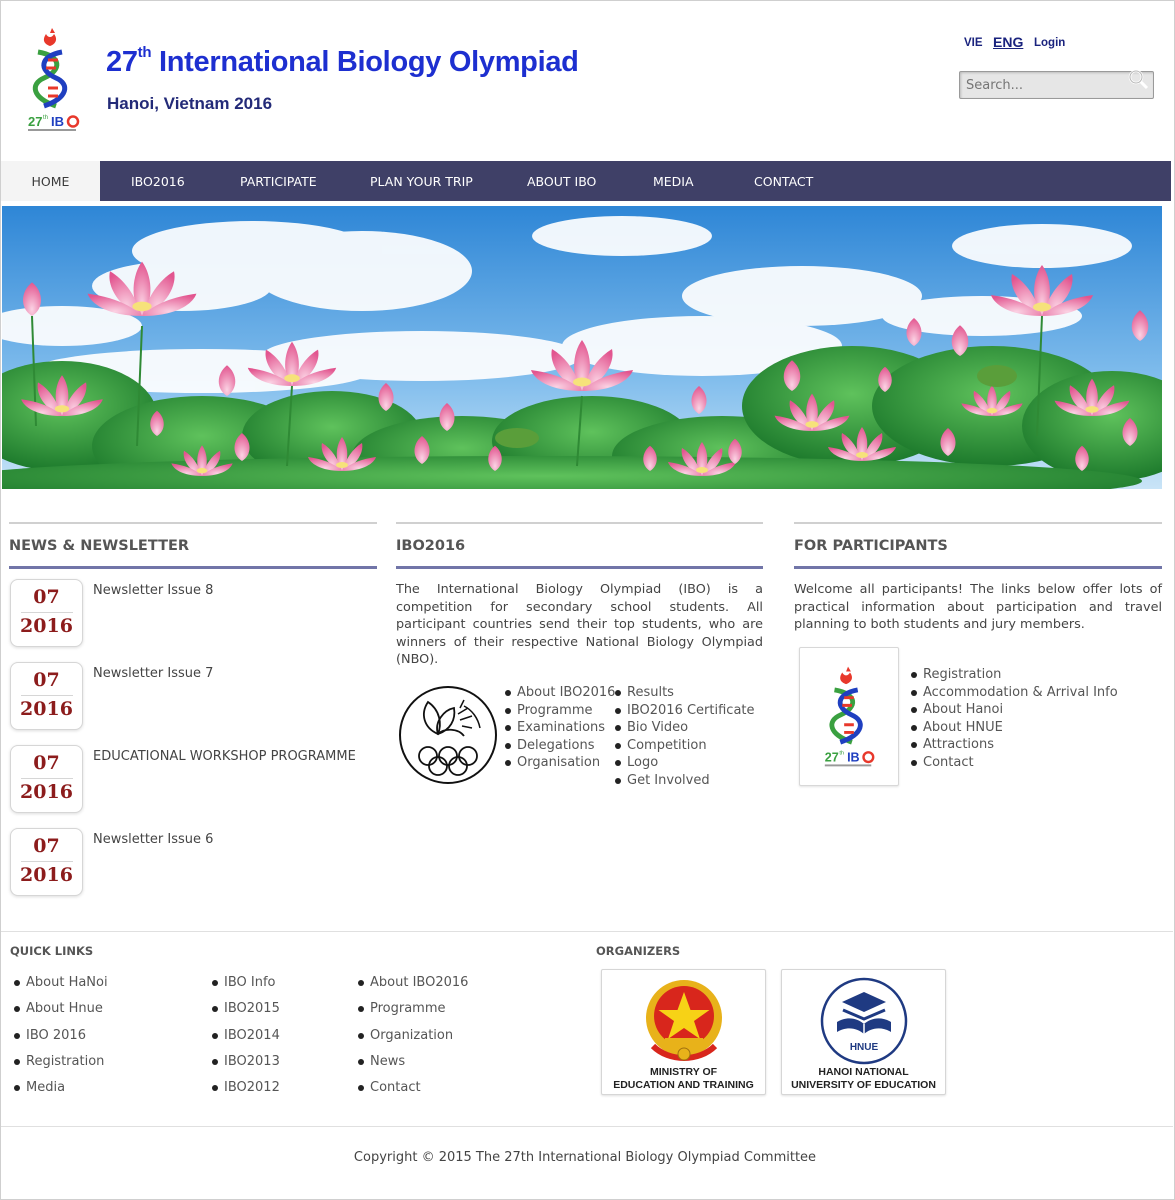 Image resolution: width=1175 pixels, height=1200 pixels. Describe the element at coordinates (278, 181) in the screenshot. I see `nav-participate: PARTICIPATE` at that location.